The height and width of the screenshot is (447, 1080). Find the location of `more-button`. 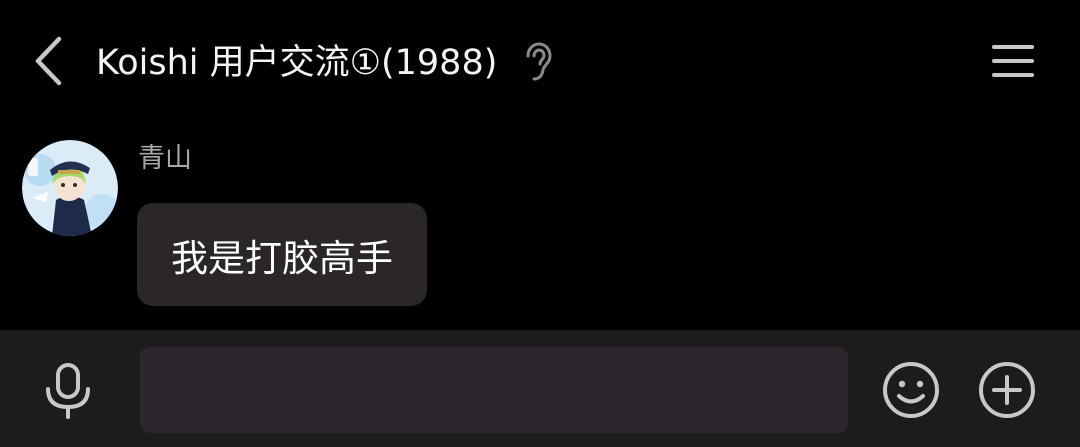

more-button is located at coordinates (1007, 390).